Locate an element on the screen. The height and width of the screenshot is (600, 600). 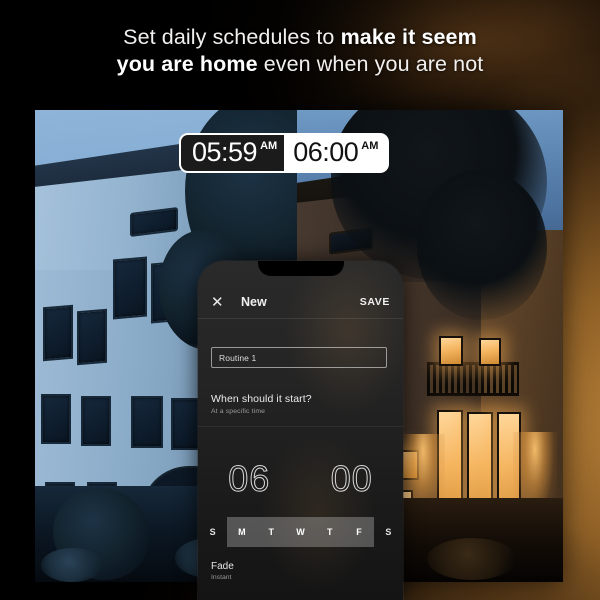
clock-after: 06:00 AM is located at coordinates (337, 153).